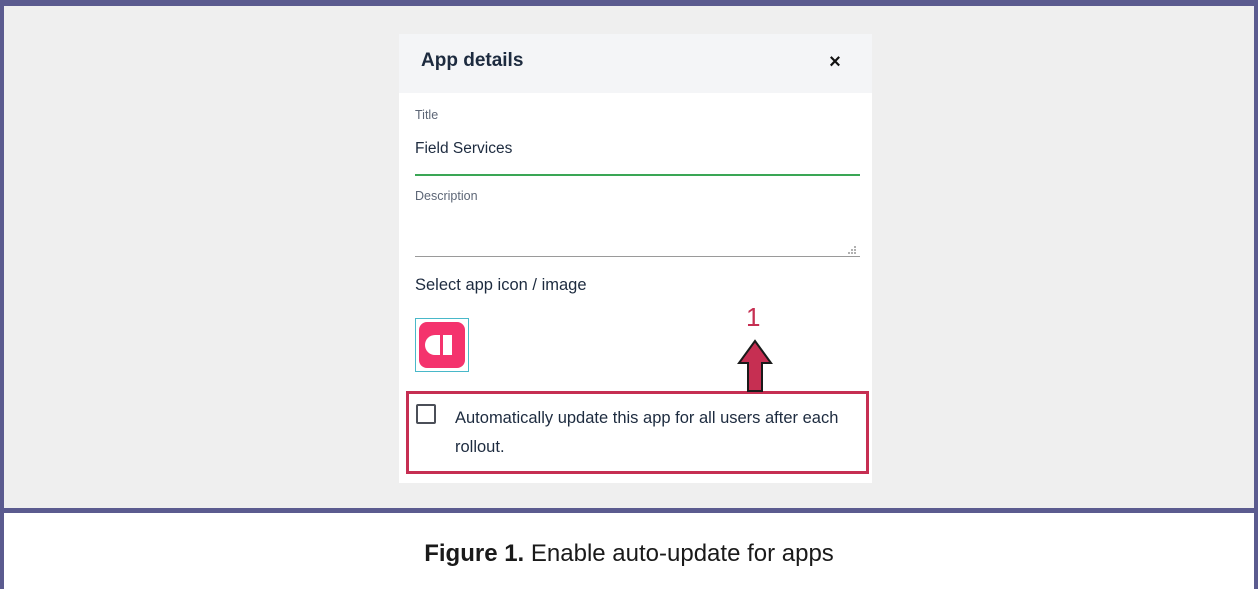 The width and height of the screenshot is (1258, 589). I want to click on app-icon, so click(442, 345).